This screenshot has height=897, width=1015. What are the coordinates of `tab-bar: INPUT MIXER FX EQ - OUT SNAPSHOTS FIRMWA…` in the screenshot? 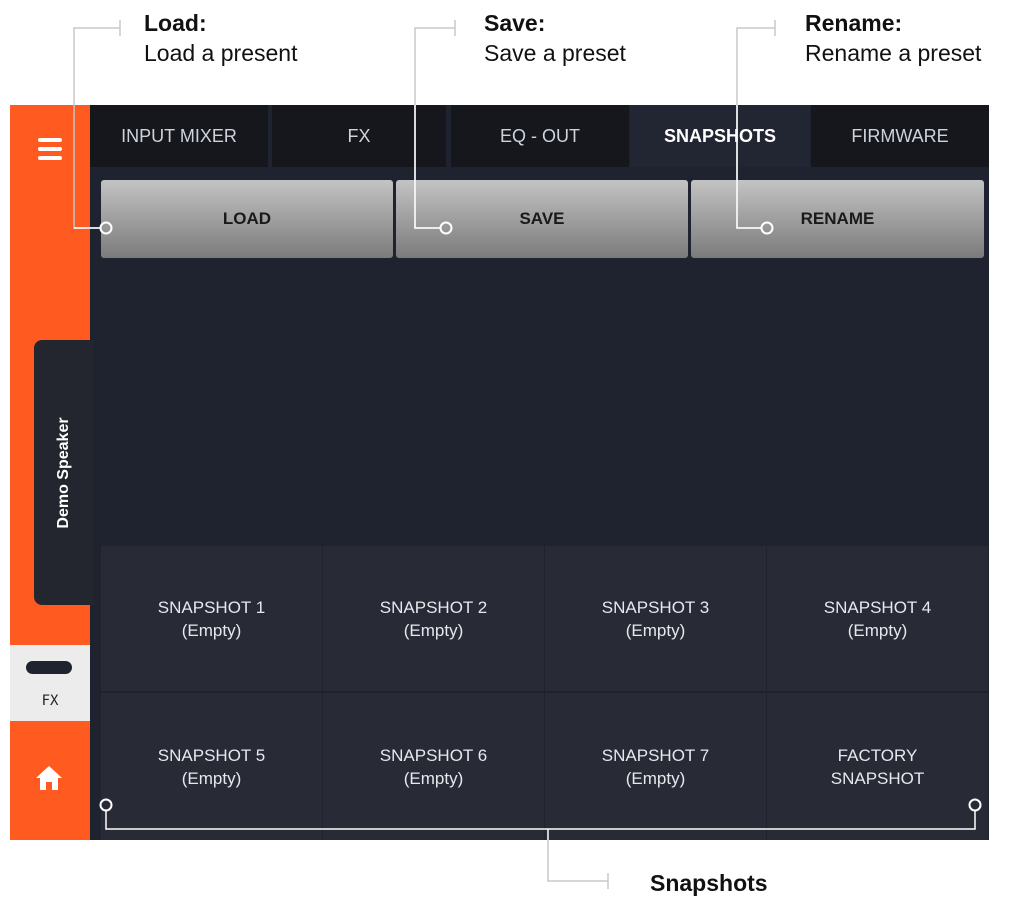 It's located at (539, 136).